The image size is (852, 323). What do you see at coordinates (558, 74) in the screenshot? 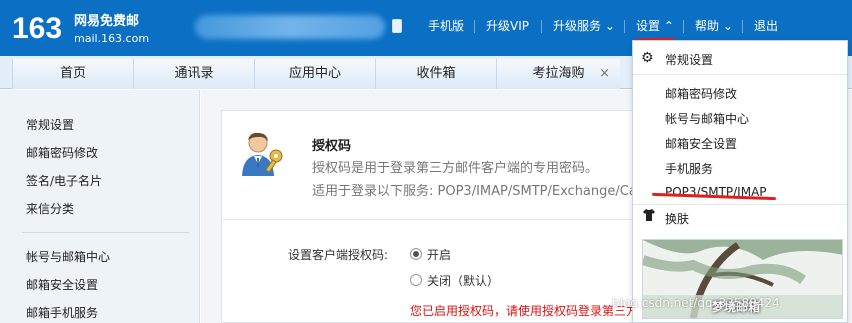
I see `tab-kaola: 考拉海购 ×` at bounding box center [558, 74].